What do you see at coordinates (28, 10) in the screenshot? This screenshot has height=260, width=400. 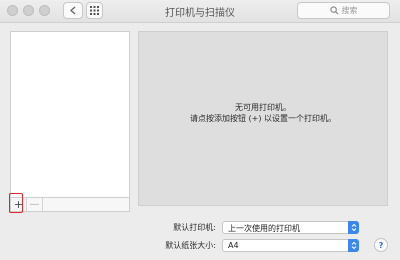 I see `minimize-window-button` at bounding box center [28, 10].